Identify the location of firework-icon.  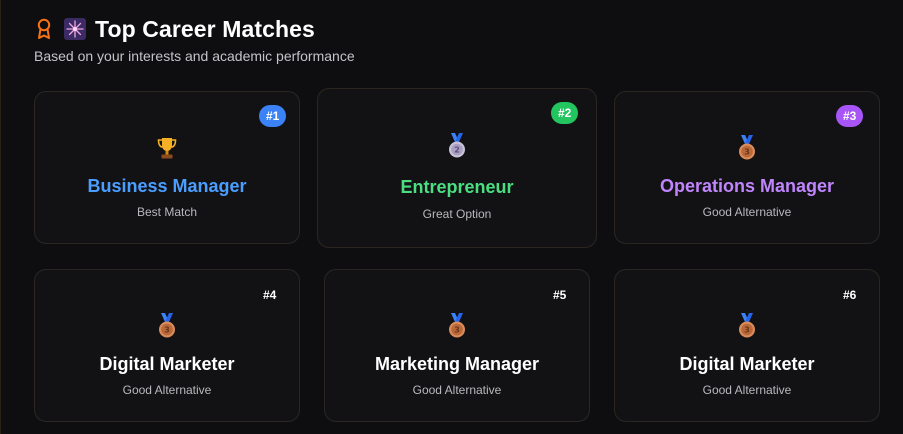
(75, 29).